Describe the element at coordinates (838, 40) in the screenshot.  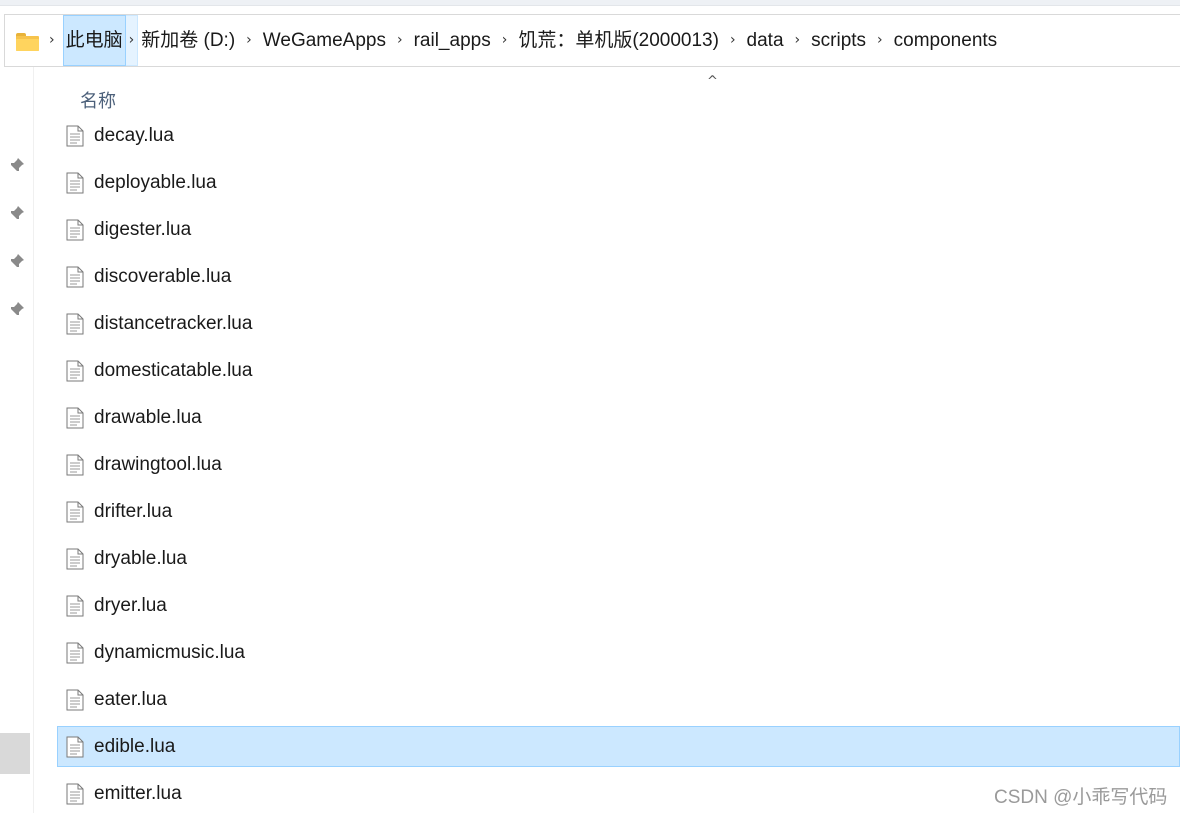
I see `breadcrumb-scripts: scripts` at that location.